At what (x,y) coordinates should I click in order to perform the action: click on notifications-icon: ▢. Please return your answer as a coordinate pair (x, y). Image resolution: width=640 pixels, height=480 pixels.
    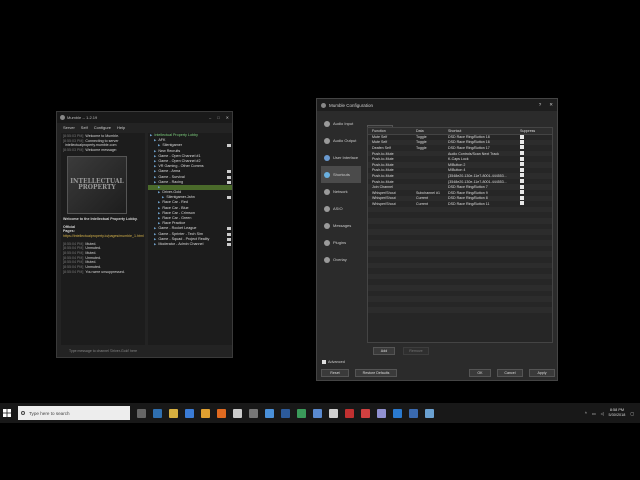
    Looking at the image, I should click on (632, 413).